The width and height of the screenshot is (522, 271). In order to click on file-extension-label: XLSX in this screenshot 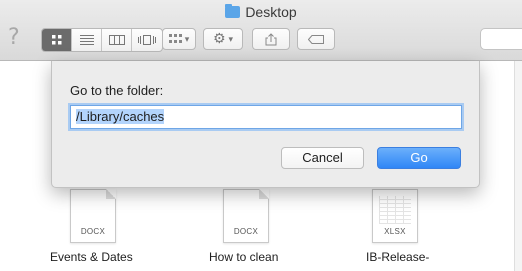, I will do `click(395, 231)`.